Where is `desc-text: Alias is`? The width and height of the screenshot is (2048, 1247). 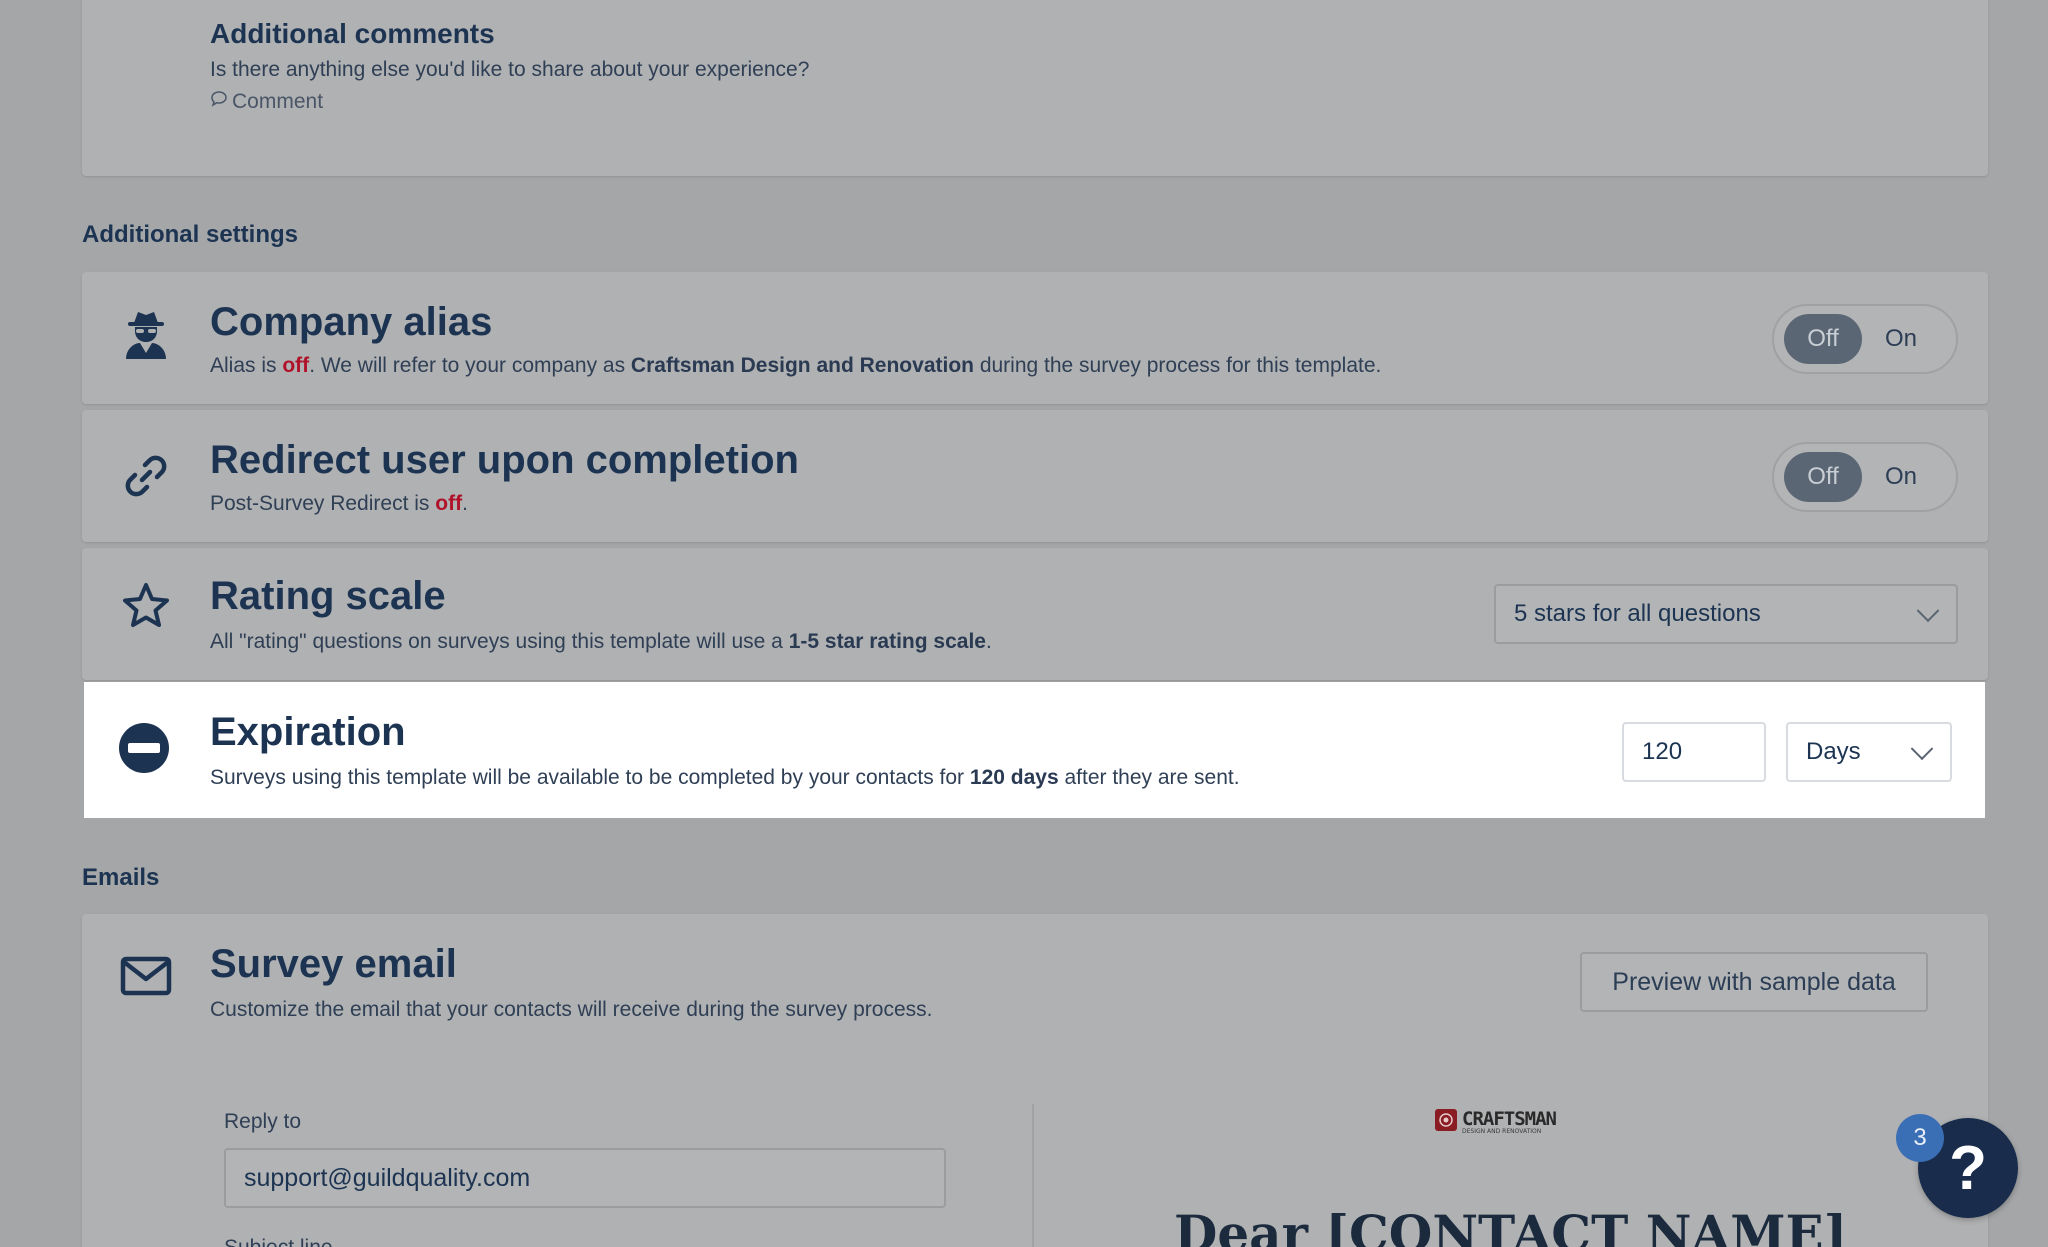 desc-text: Alias is is located at coordinates (246, 365).